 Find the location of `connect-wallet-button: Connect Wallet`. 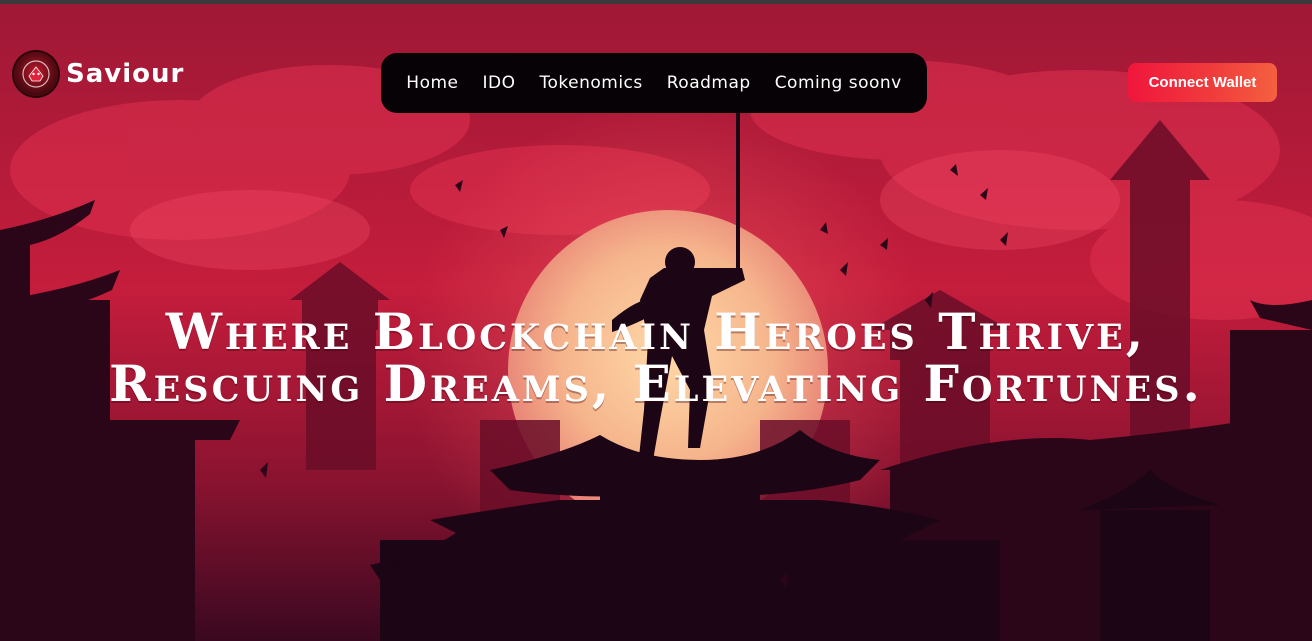

connect-wallet-button: Connect Wallet is located at coordinates (1202, 82).